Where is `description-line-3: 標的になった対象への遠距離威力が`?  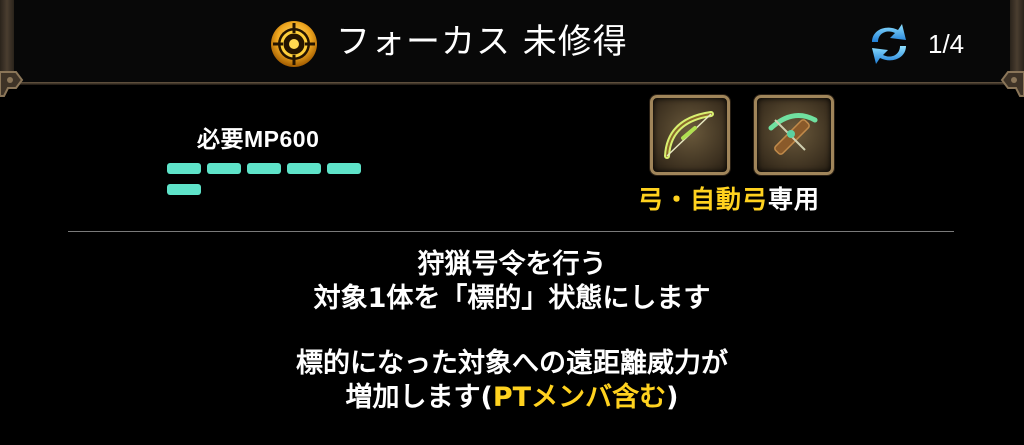
description-line-3: 標的になった対象への遠距離威力が is located at coordinates (512, 363).